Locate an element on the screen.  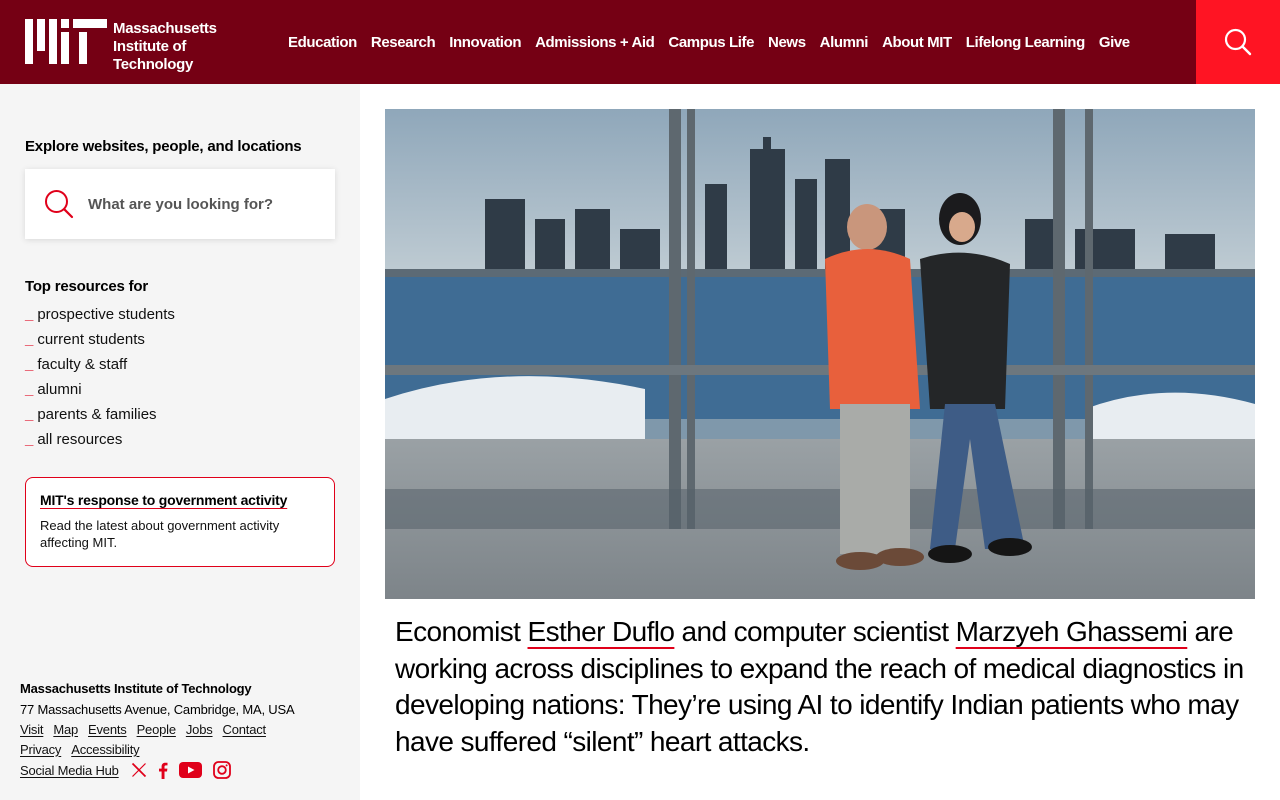
link-esther-duflo: Esther Duflo is located at coordinates (601, 631).